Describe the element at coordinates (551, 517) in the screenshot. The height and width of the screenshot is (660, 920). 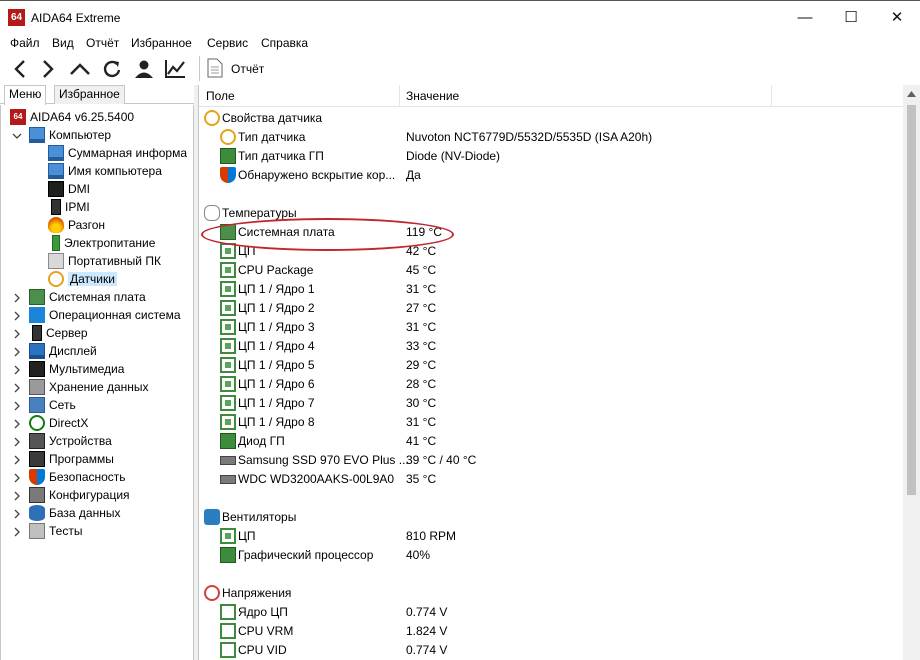
I see `section-fans: Вентиляторы` at that location.